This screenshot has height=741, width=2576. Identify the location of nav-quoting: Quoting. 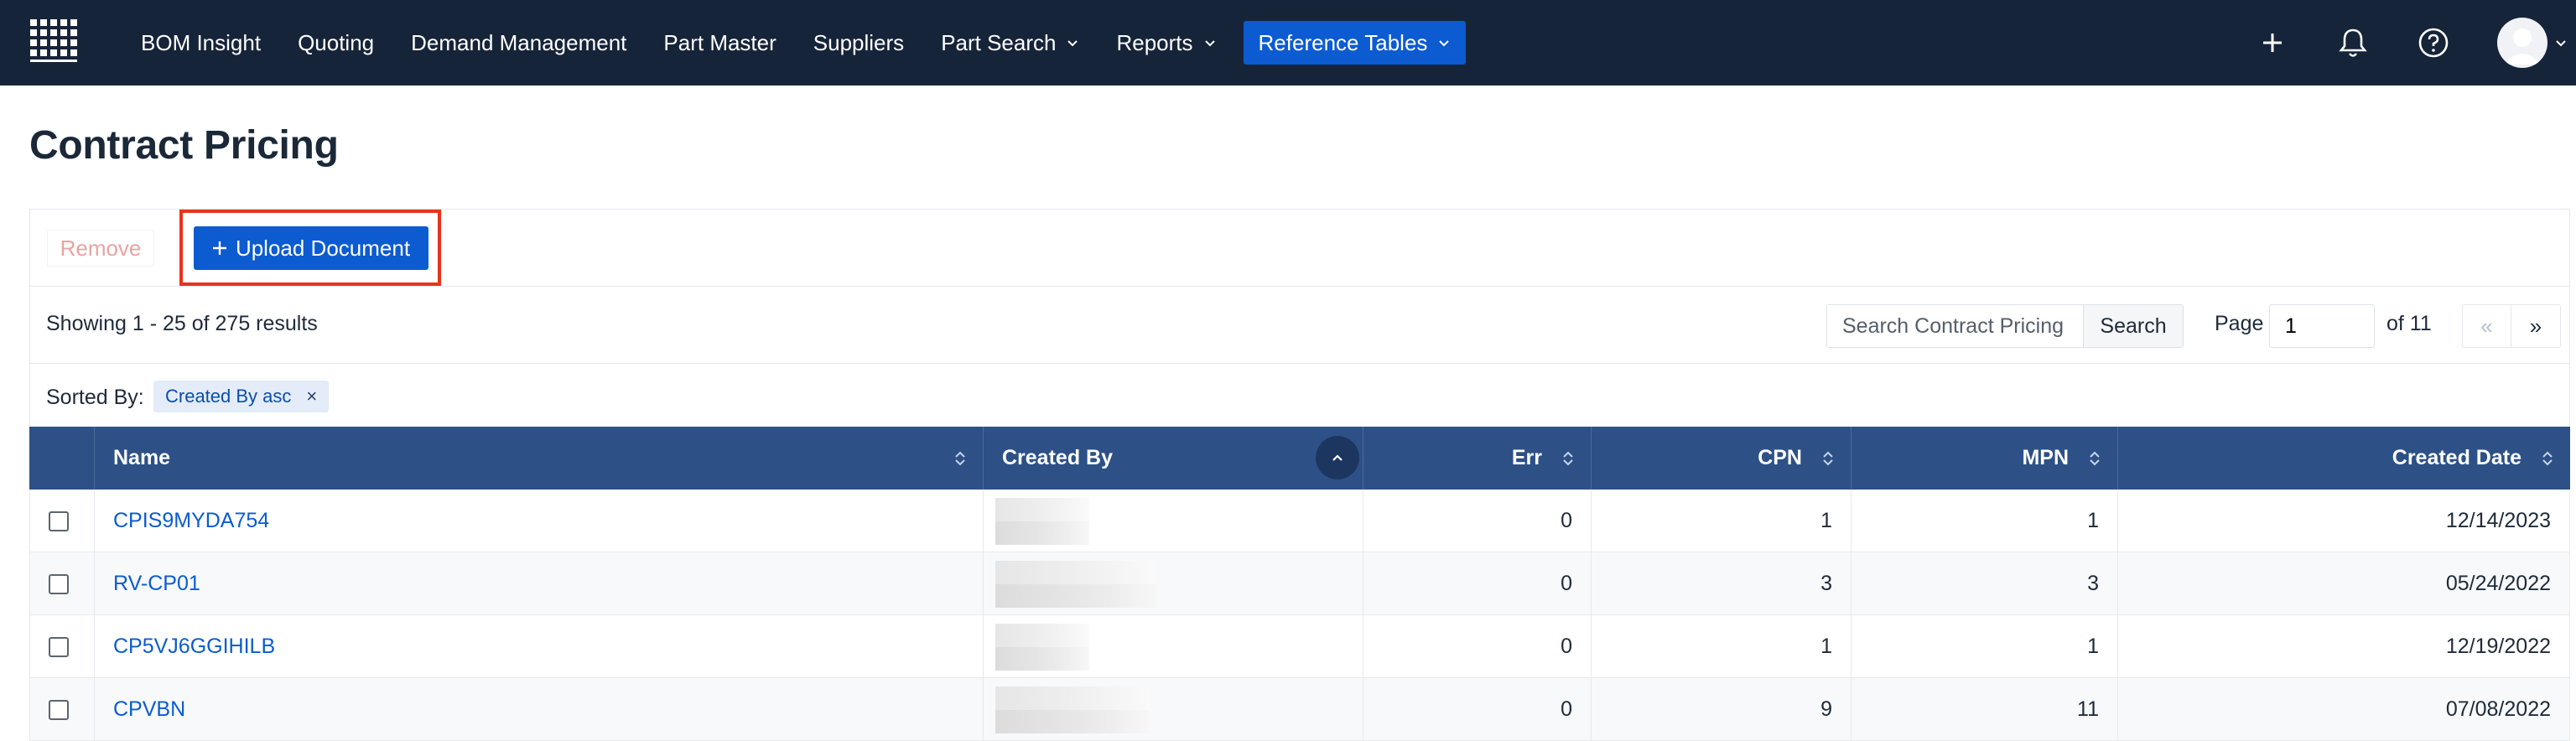
(335, 43).